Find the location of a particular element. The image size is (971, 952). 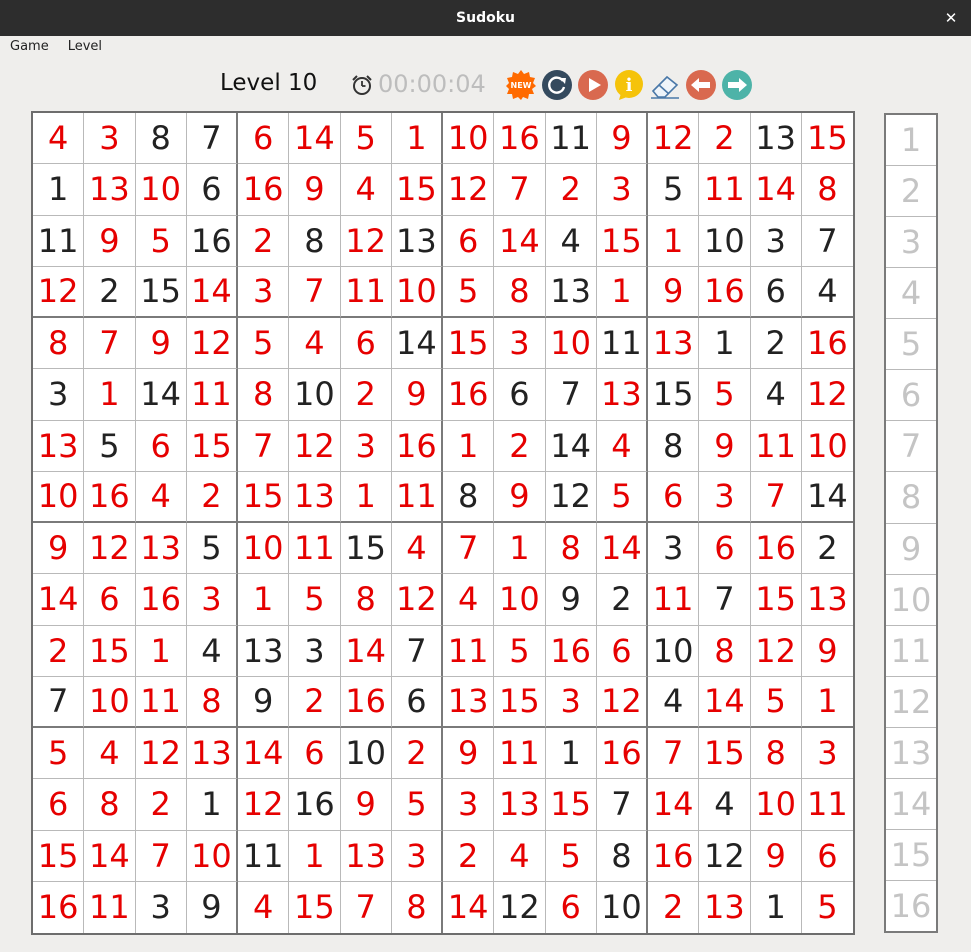

palette-number-1: 1 is located at coordinates (911, 141).